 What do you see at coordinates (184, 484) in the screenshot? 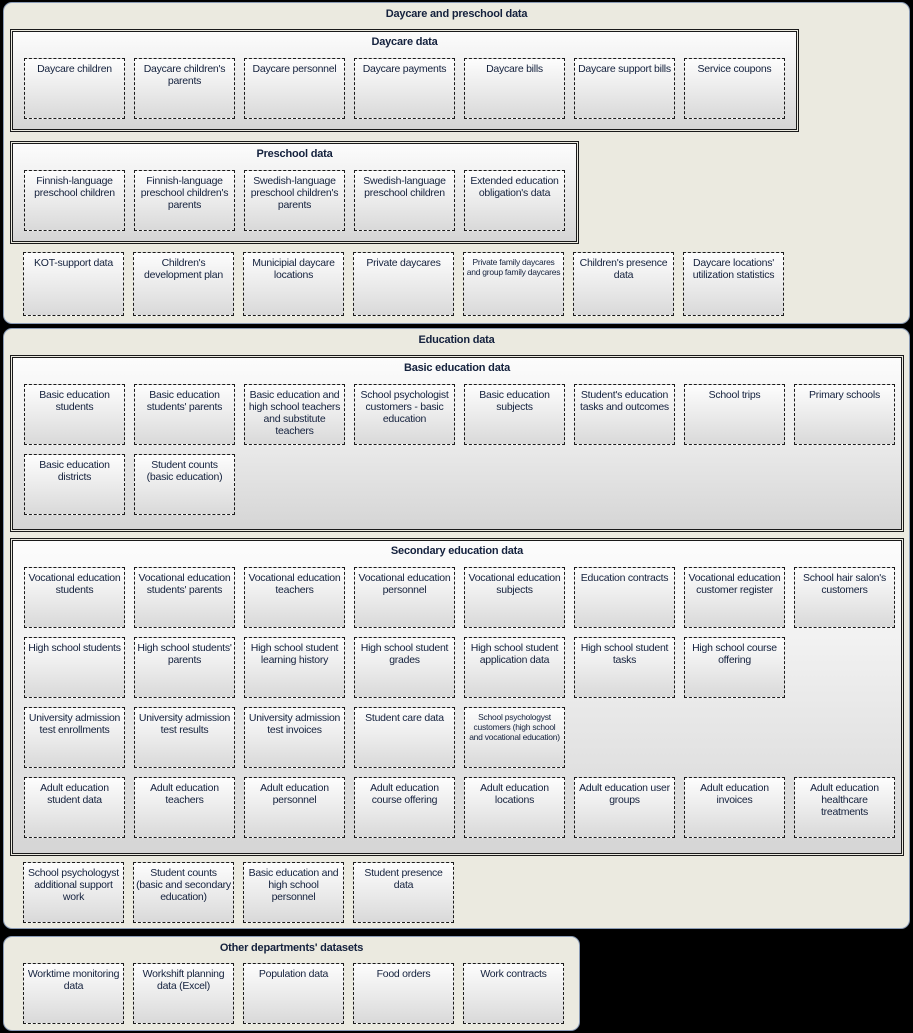
I see `dataset-box: Student counts (basic education)` at bounding box center [184, 484].